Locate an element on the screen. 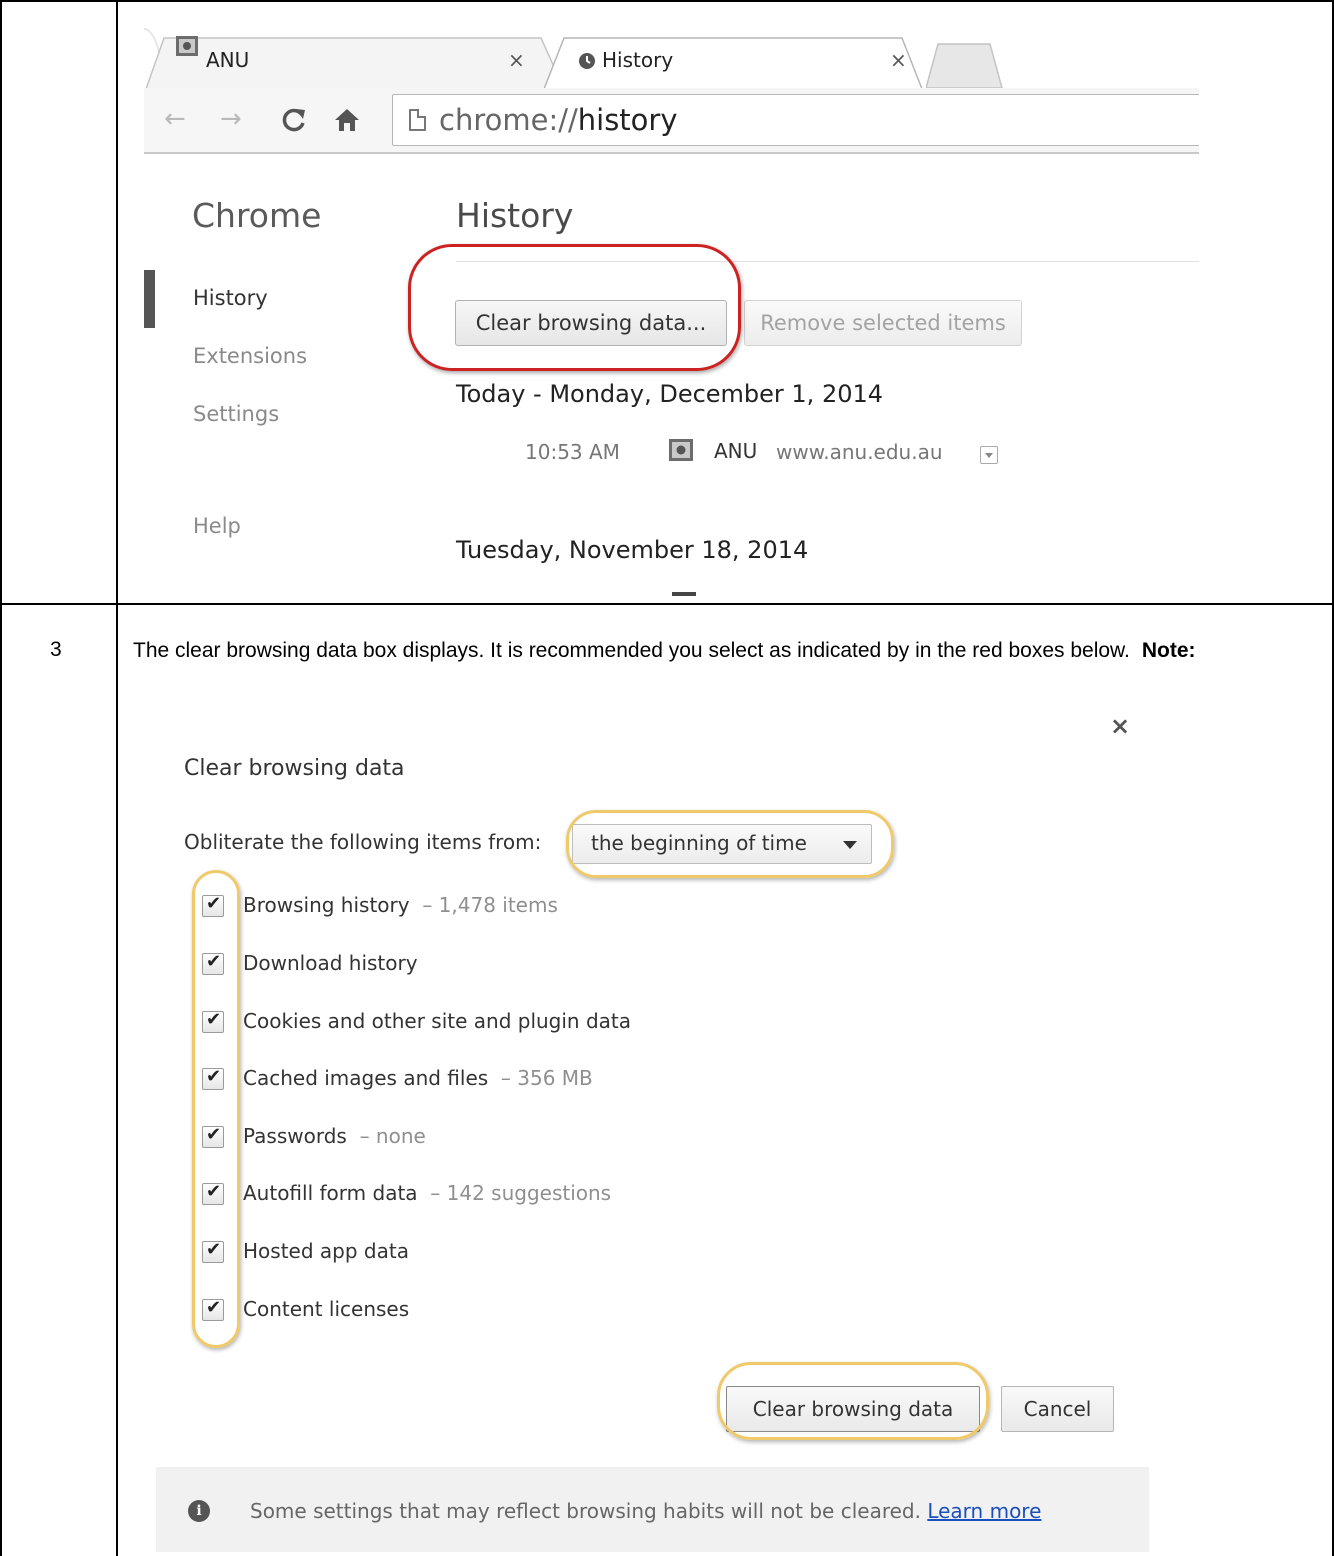  red-highlight-circle is located at coordinates (574, 307).